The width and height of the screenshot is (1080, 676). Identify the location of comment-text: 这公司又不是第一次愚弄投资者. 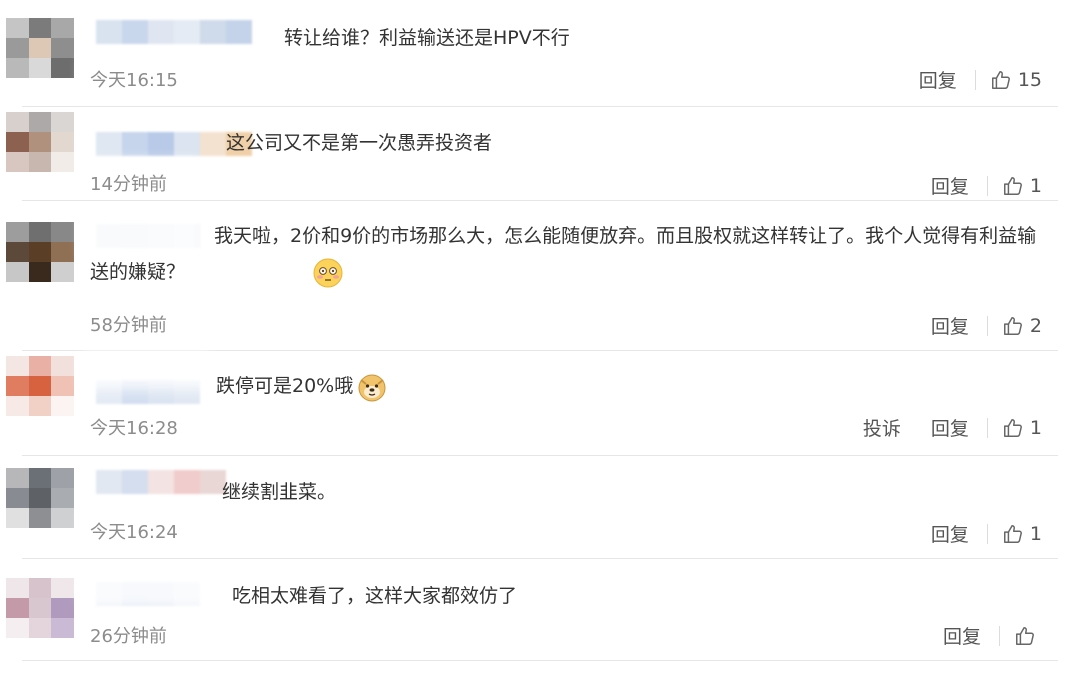
(359, 143).